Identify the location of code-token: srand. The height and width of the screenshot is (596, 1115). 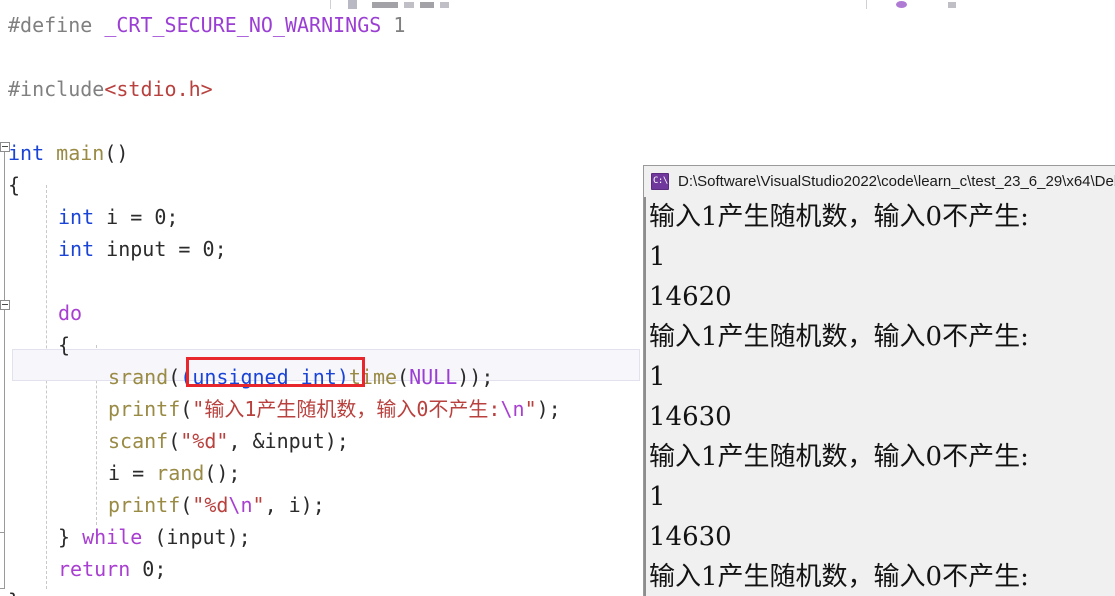
(138, 377).